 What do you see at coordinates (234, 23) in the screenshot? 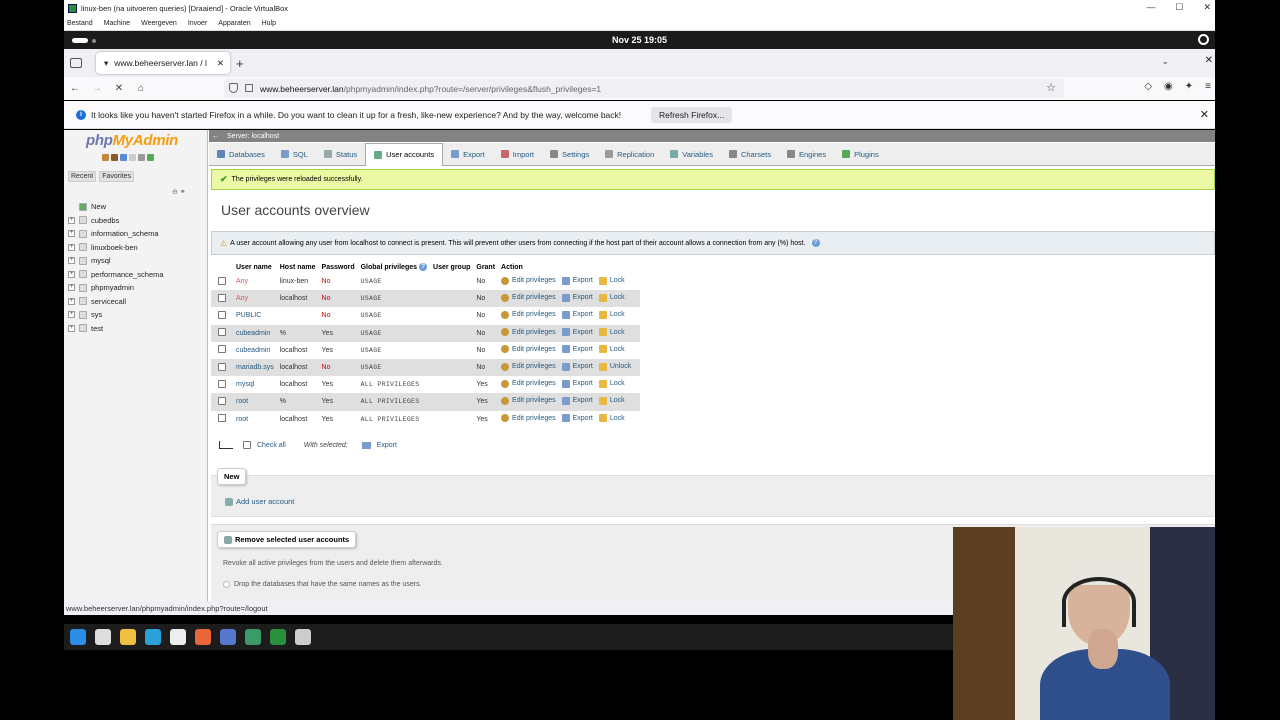
I see `vbox-menu-item: Apparaten` at bounding box center [234, 23].